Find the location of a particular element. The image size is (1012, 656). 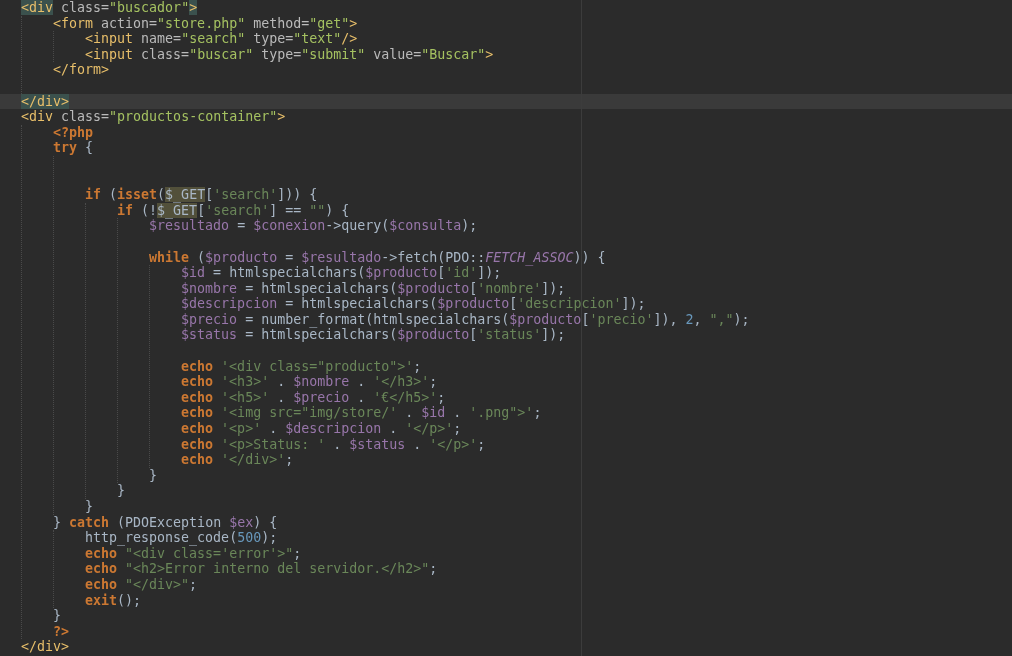

code-line: while ($producto = $resultado->fetch(PDO::FETCH_ASSOC)) { is located at coordinates (377, 257).